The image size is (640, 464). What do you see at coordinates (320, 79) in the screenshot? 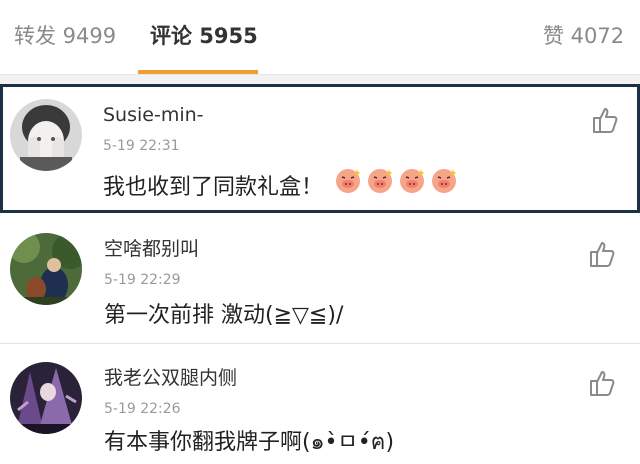
I see `section-gap` at bounding box center [320, 79].